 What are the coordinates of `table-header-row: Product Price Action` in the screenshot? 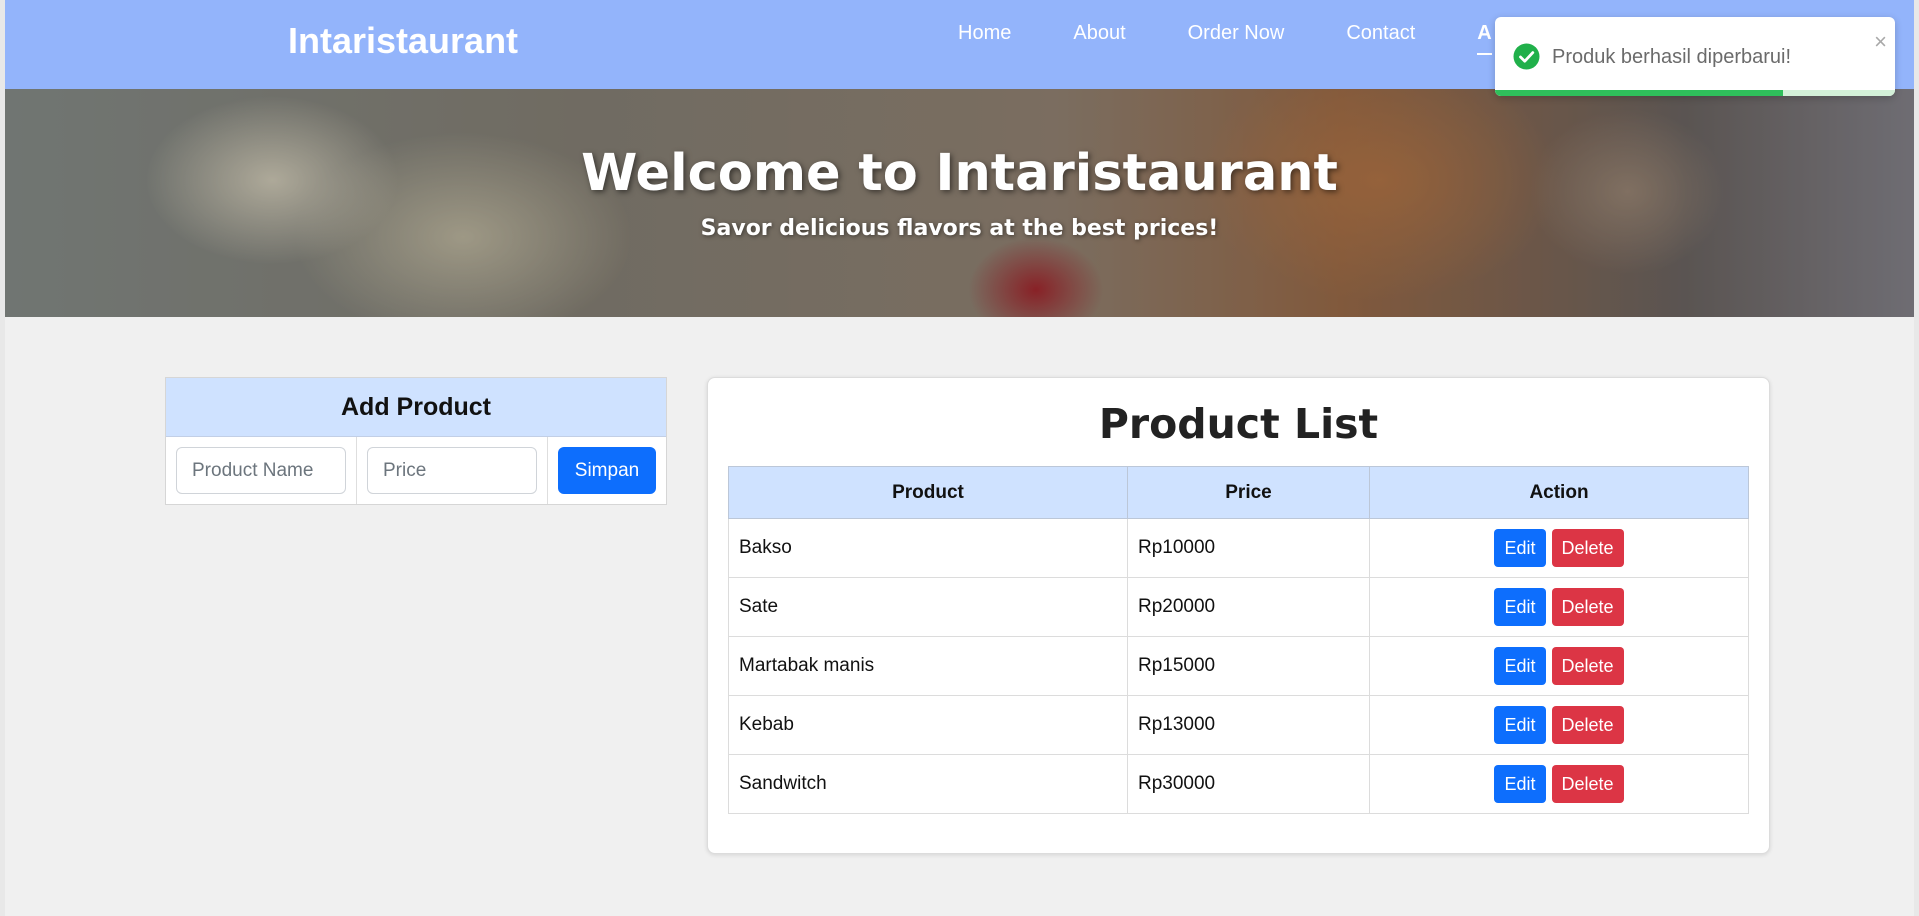 It's located at (1238, 492).